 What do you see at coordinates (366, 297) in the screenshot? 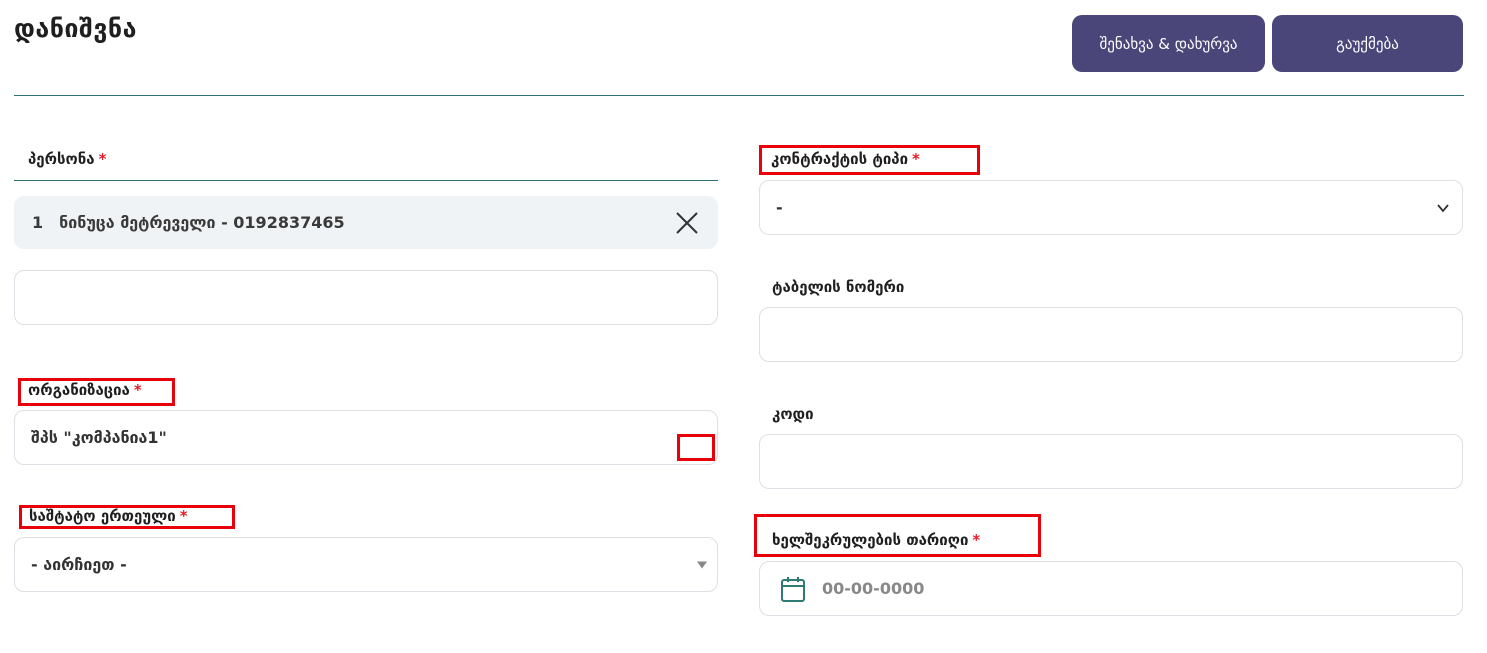
I see `person-search-input` at bounding box center [366, 297].